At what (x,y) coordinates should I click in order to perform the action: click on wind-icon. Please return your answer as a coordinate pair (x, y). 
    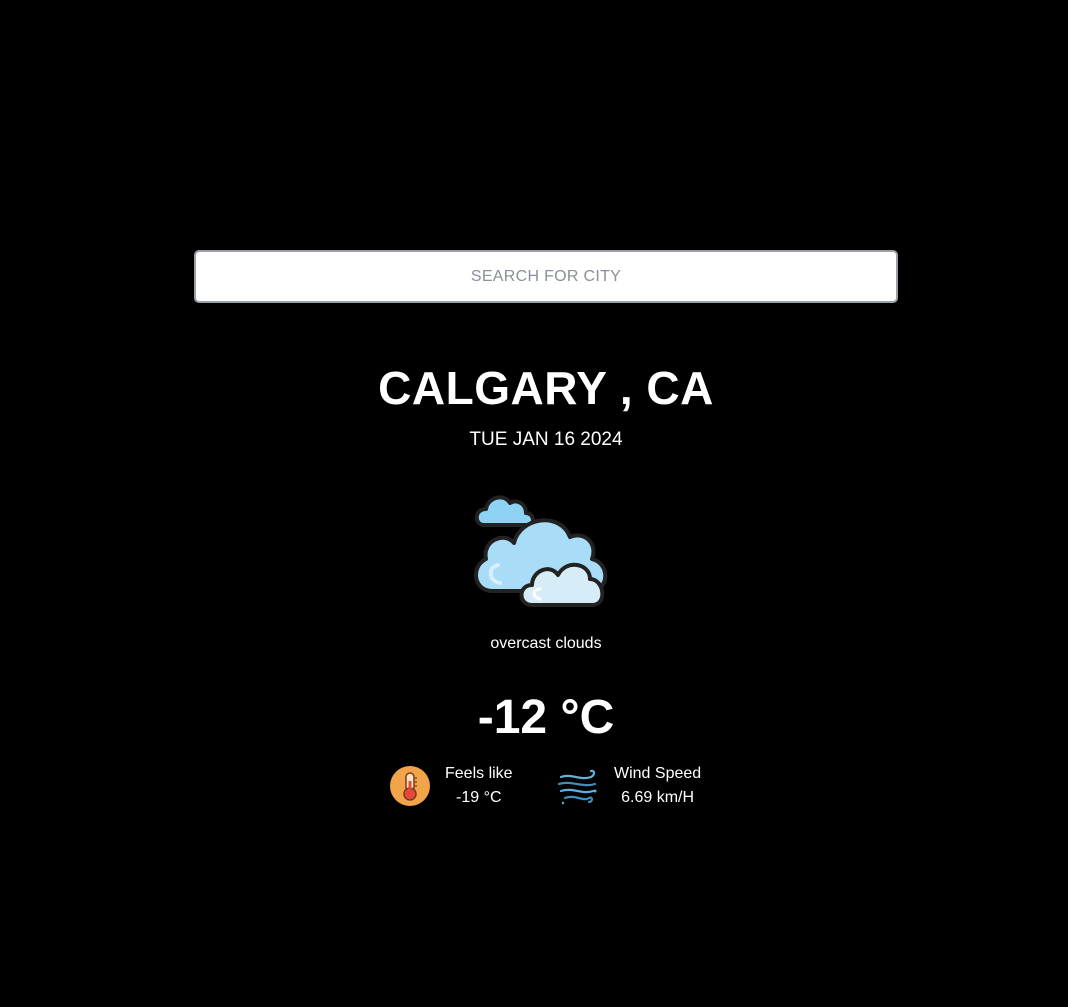
    Looking at the image, I should click on (577, 787).